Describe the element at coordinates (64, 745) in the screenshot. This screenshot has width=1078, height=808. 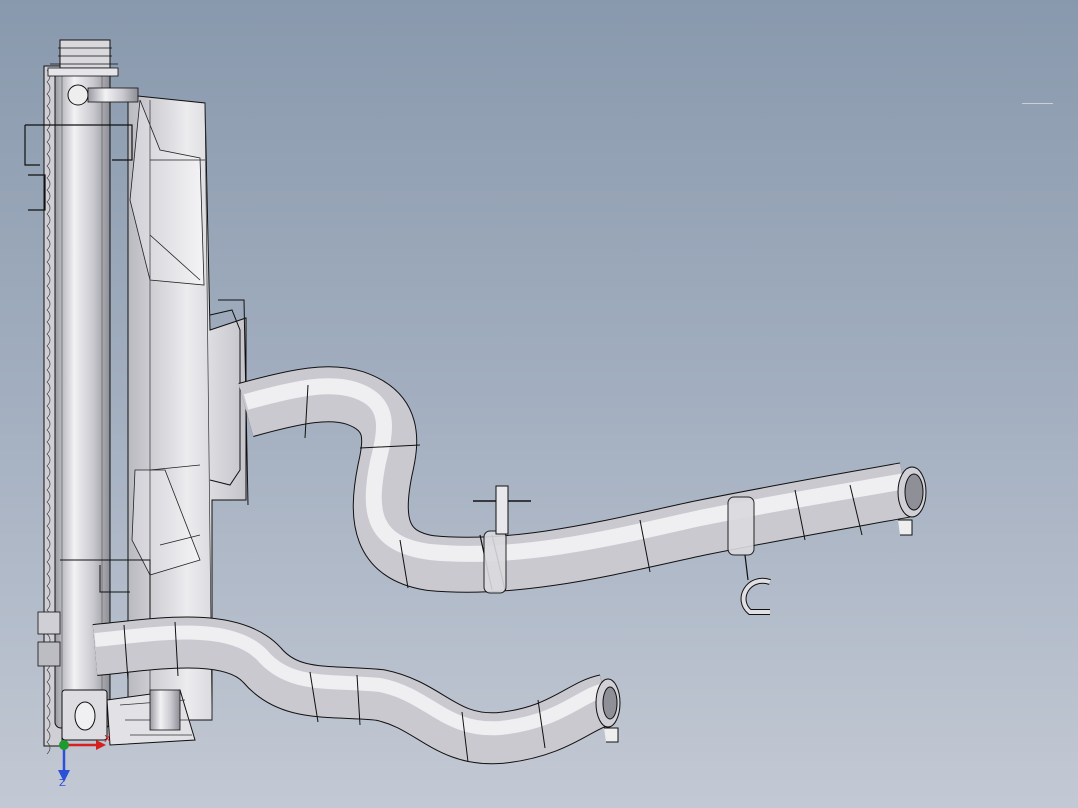
I see `triad-y-axis` at that location.